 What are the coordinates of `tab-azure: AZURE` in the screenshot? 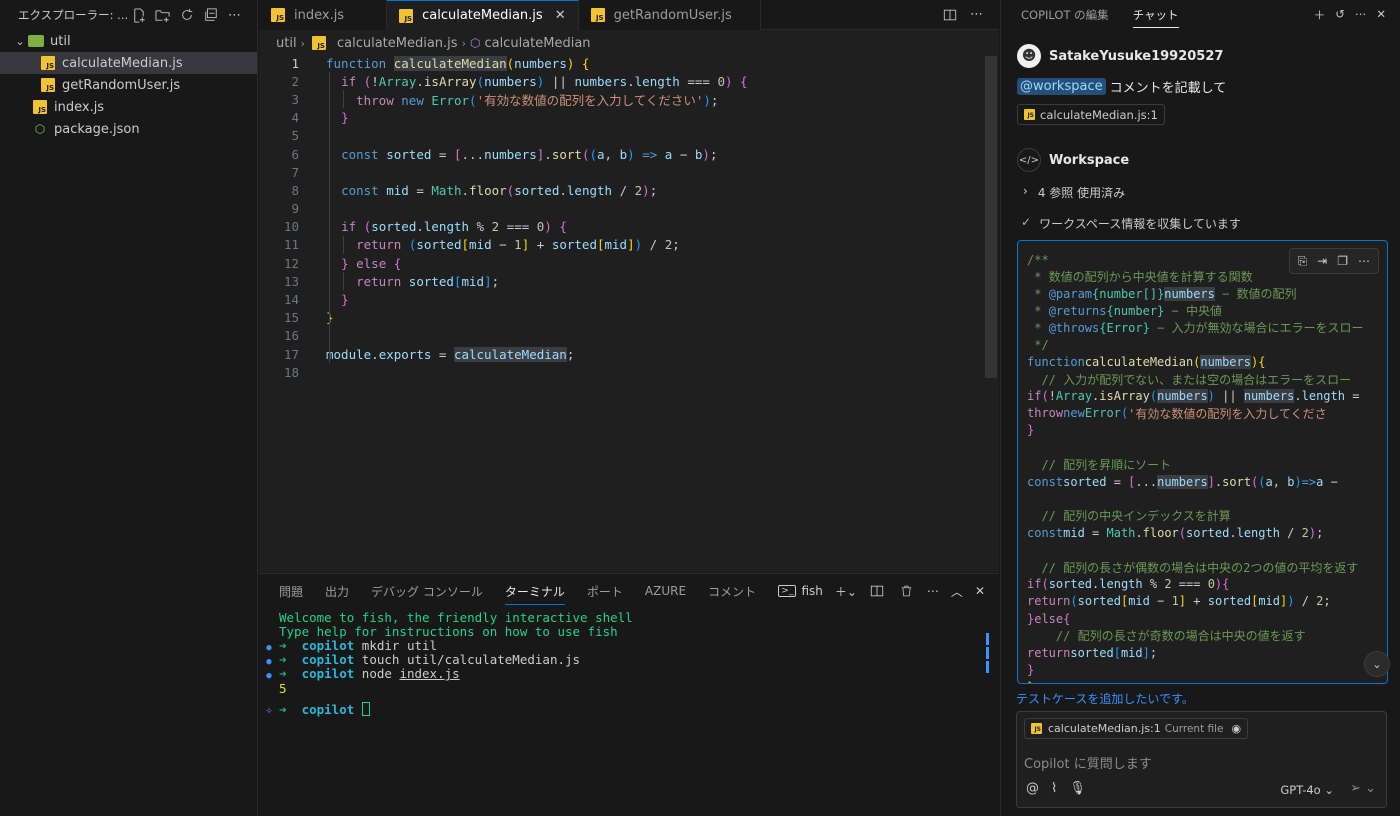 It's located at (665, 591).